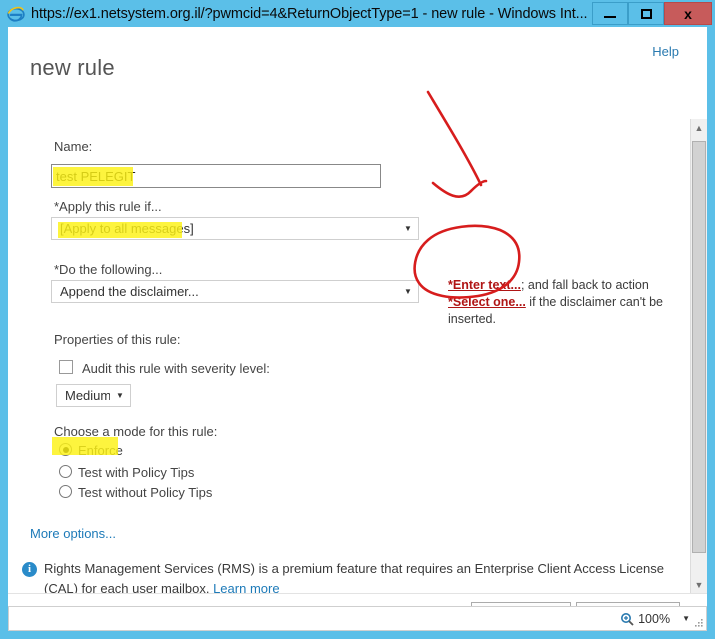 This screenshot has height=639, width=715. What do you see at coordinates (65, 491) in the screenshot?
I see `mode-radio-test-without-tips` at bounding box center [65, 491].